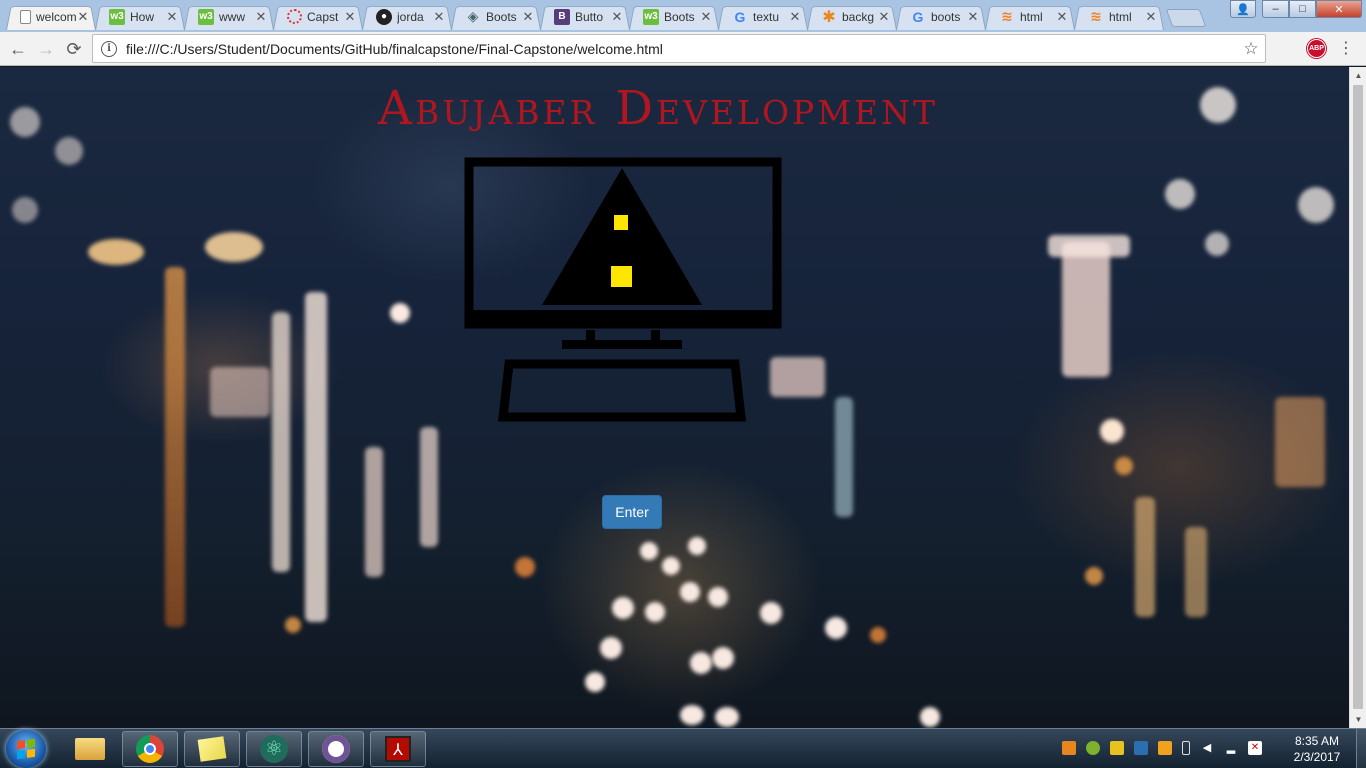 This screenshot has height=768, width=1366. Describe the element at coordinates (1358, 719) in the screenshot. I see `scroll-down-arrow-icon: ▼` at that location.